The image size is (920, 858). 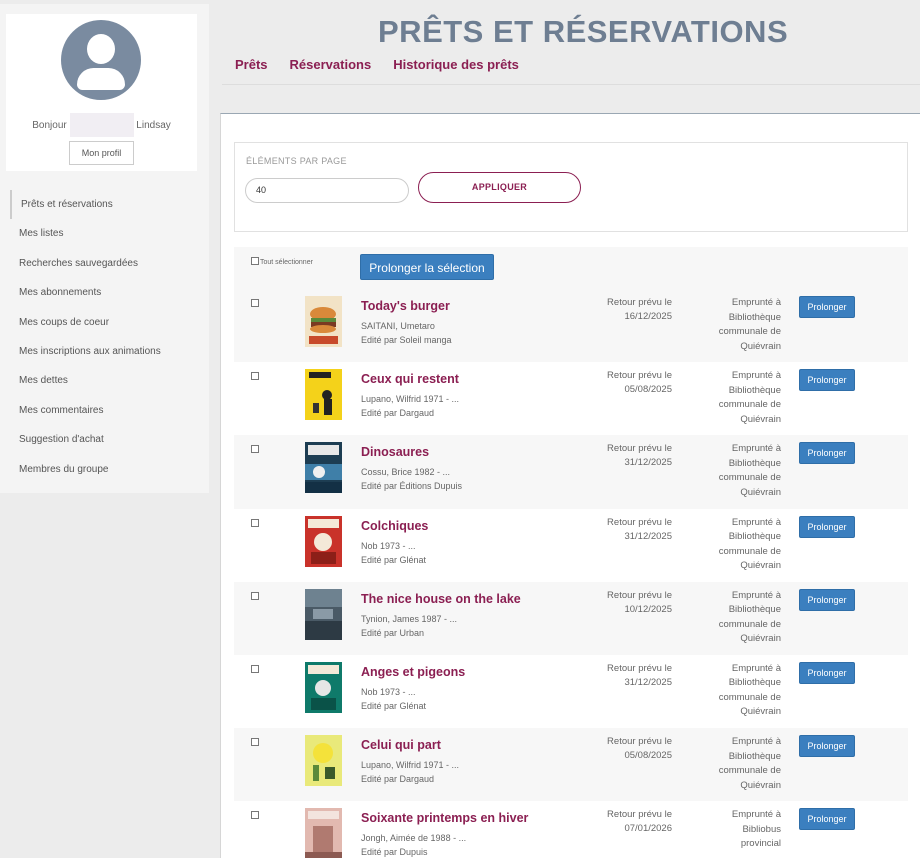 I want to click on sidebar-item: Membres du groupe, so click(x=109, y=469).